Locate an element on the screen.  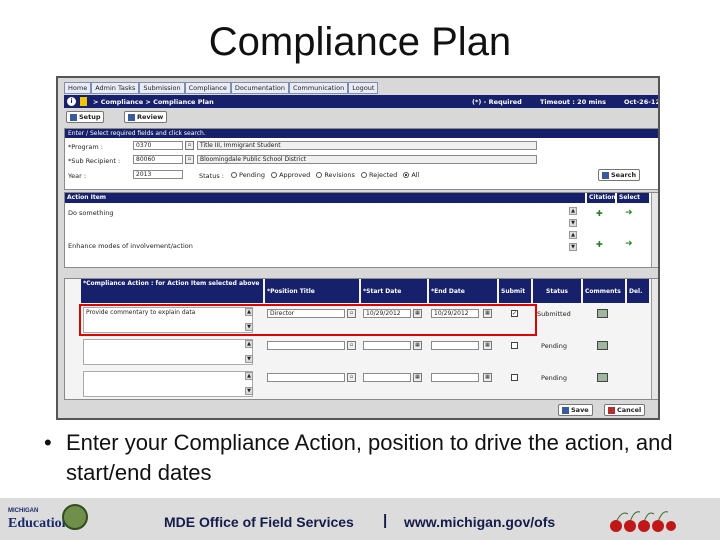
status-label: Status : is located at coordinates (211, 176).